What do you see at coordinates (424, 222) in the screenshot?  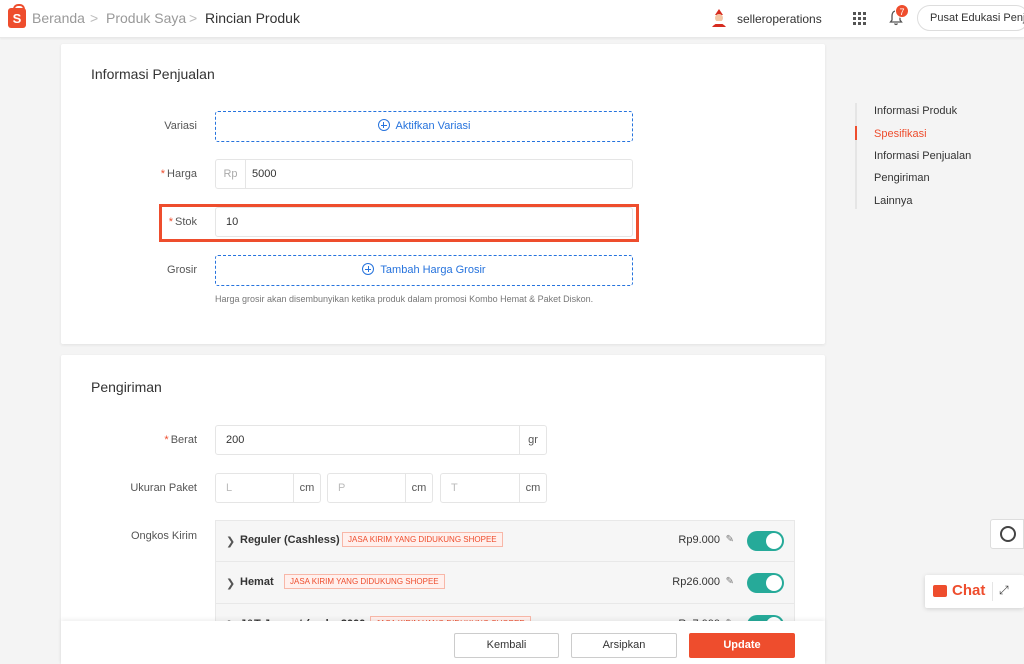 I see `stock-input: 10` at bounding box center [424, 222].